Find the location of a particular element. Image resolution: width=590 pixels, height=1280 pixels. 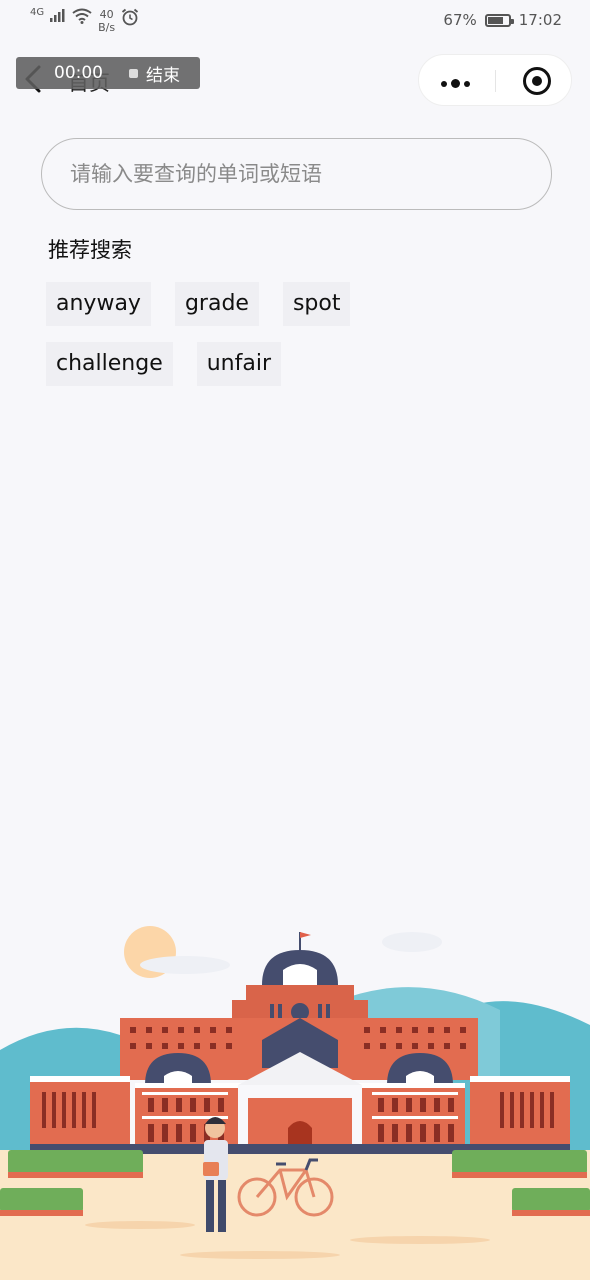

status-left: 4G 40 B/s is located at coordinates (84, 21).